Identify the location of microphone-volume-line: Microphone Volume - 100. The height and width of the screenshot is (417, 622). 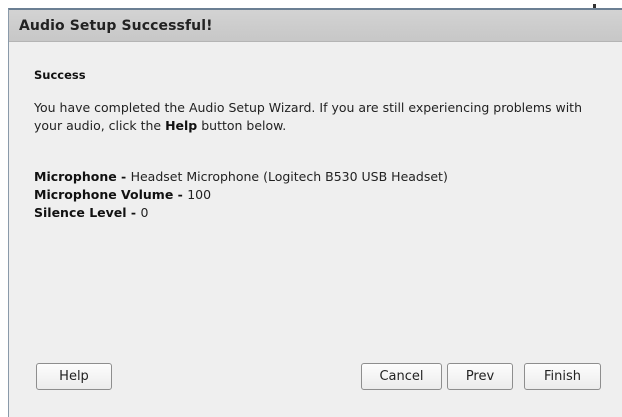
(241, 195).